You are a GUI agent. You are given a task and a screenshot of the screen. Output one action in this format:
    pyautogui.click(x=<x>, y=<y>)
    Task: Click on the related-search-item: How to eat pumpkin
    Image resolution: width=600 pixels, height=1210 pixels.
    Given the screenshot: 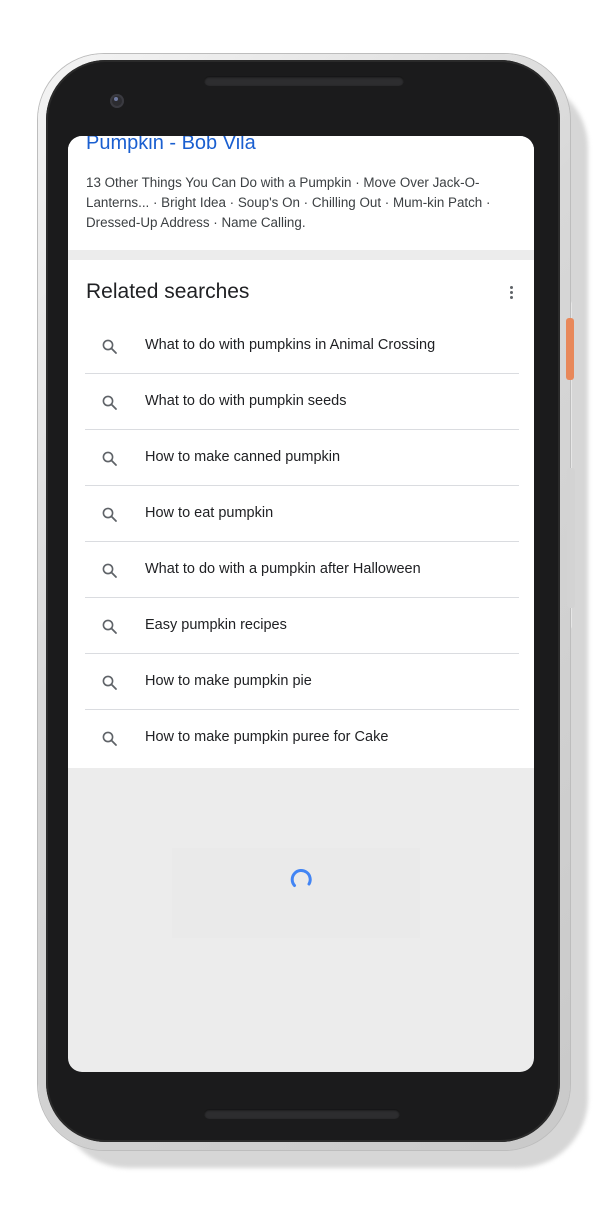 What is the action you would take?
    pyautogui.click(x=302, y=514)
    